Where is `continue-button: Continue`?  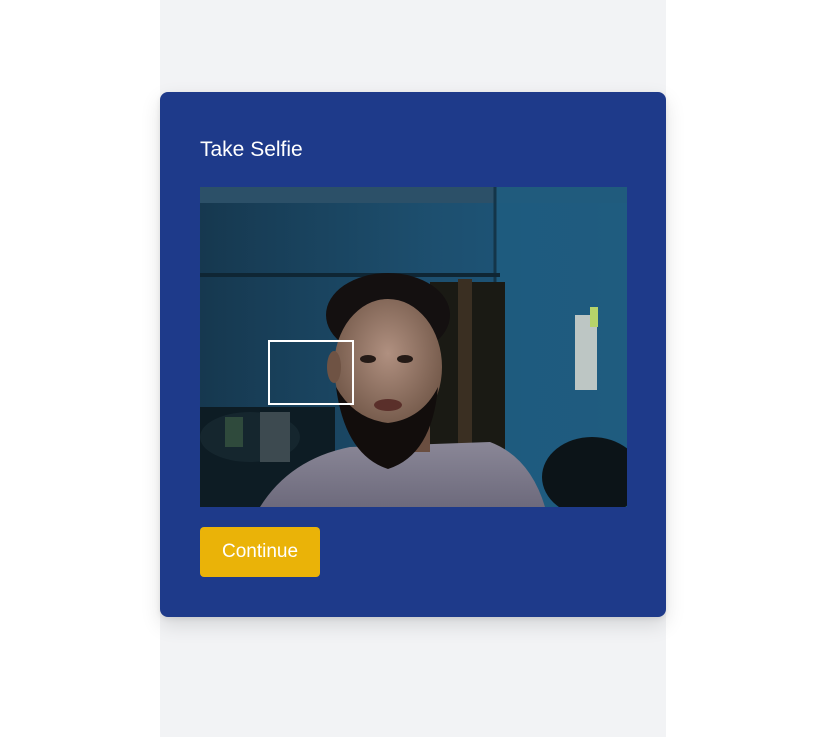 continue-button: Continue is located at coordinates (260, 552).